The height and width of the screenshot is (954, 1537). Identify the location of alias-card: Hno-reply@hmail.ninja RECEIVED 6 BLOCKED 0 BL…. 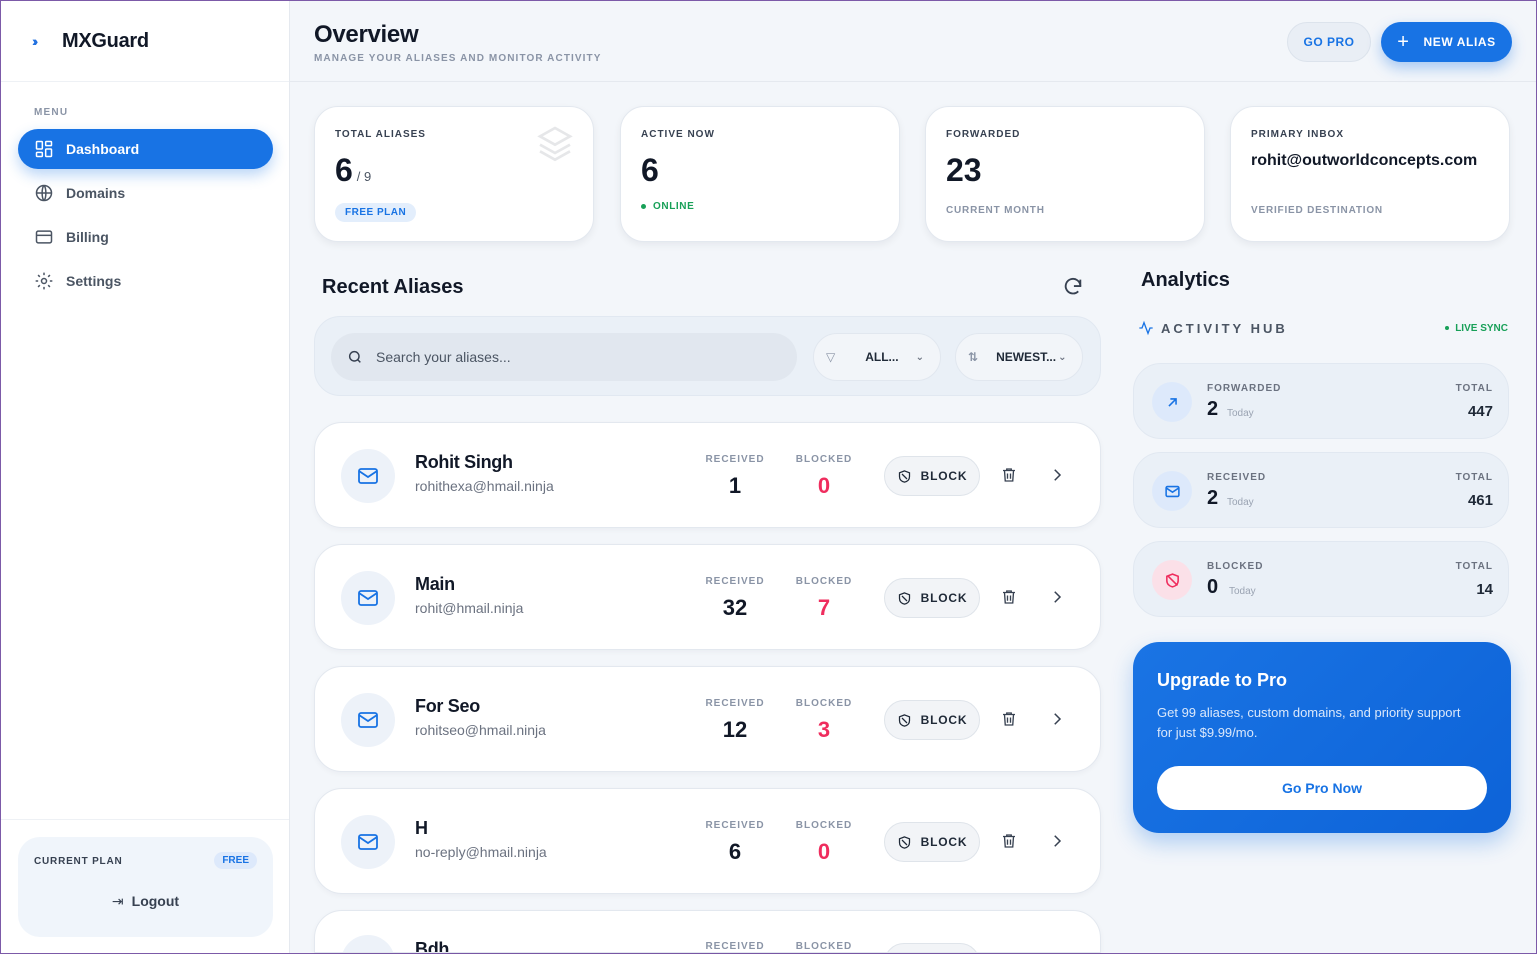
(707, 841).